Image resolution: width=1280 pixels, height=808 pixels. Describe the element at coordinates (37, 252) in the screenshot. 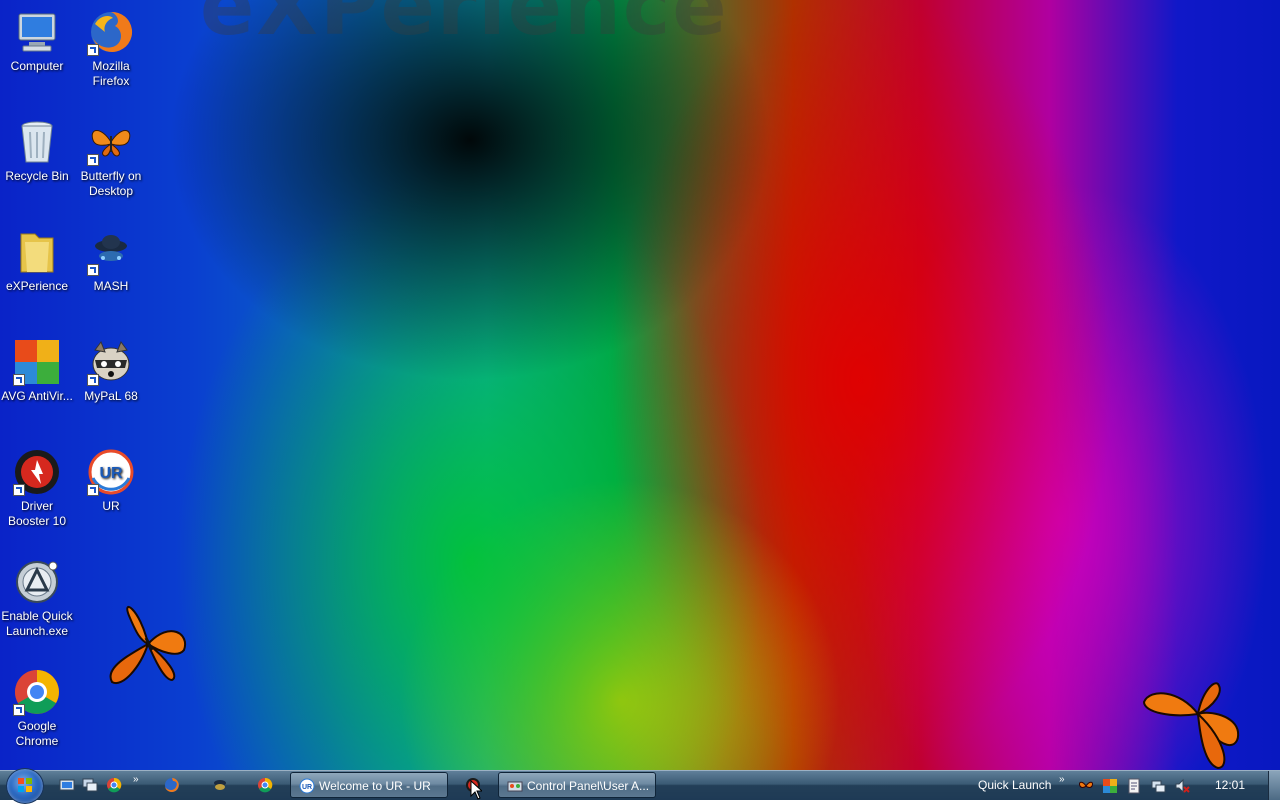

I see `folder-icon` at that location.